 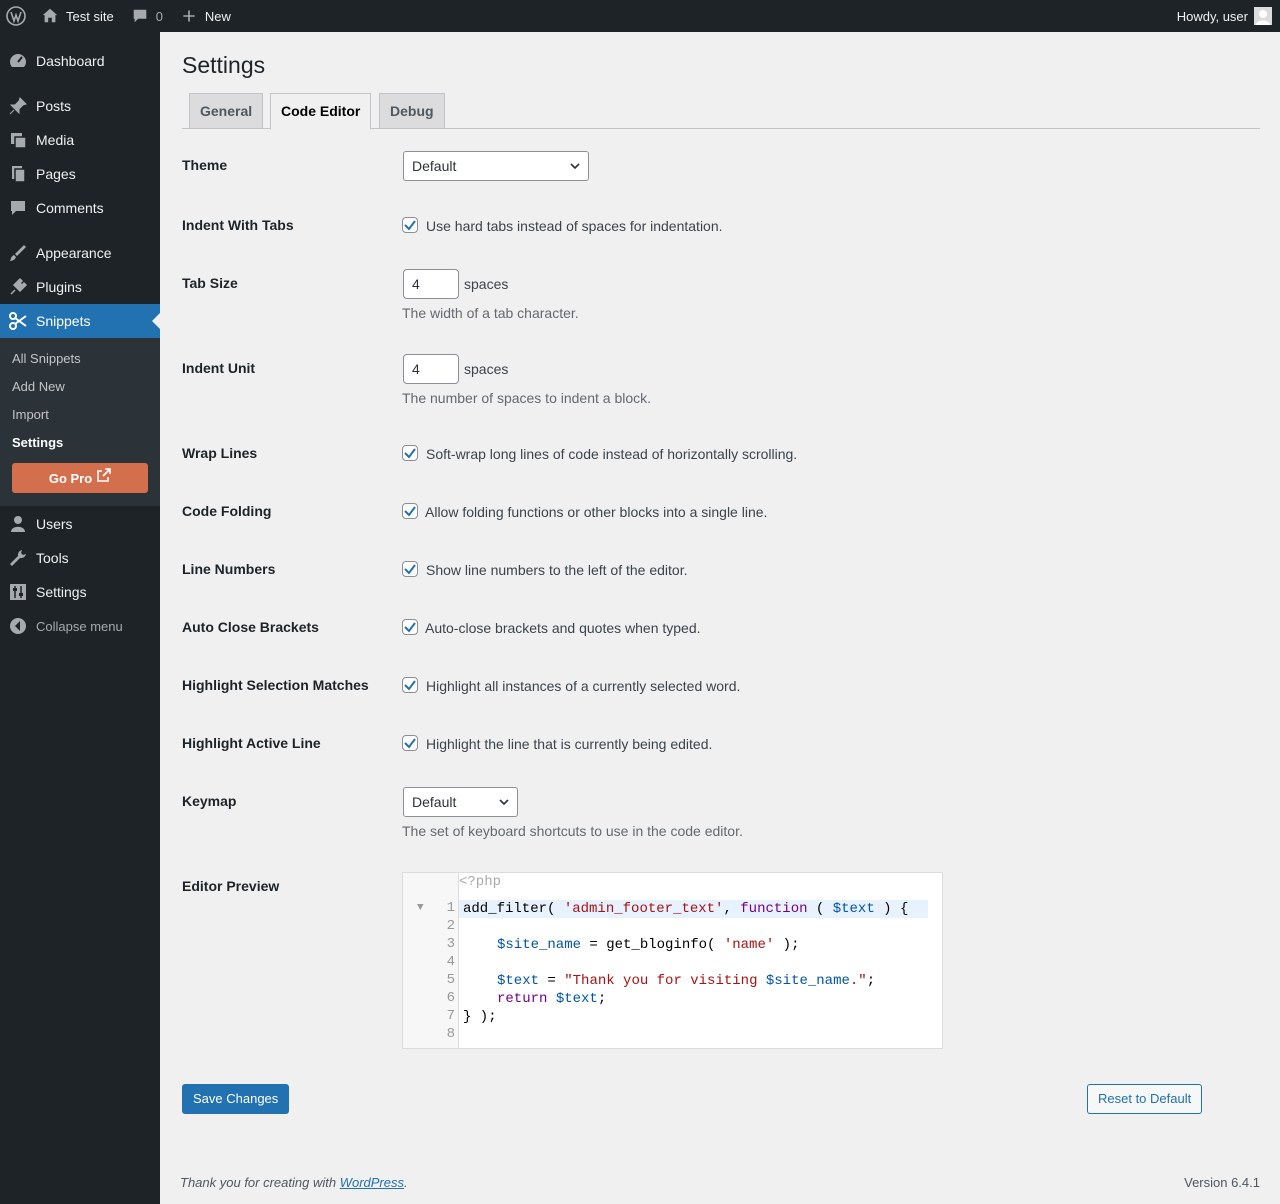 What do you see at coordinates (858, 981) in the screenshot?
I see `code-token: ."` at bounding box center [858, 981].